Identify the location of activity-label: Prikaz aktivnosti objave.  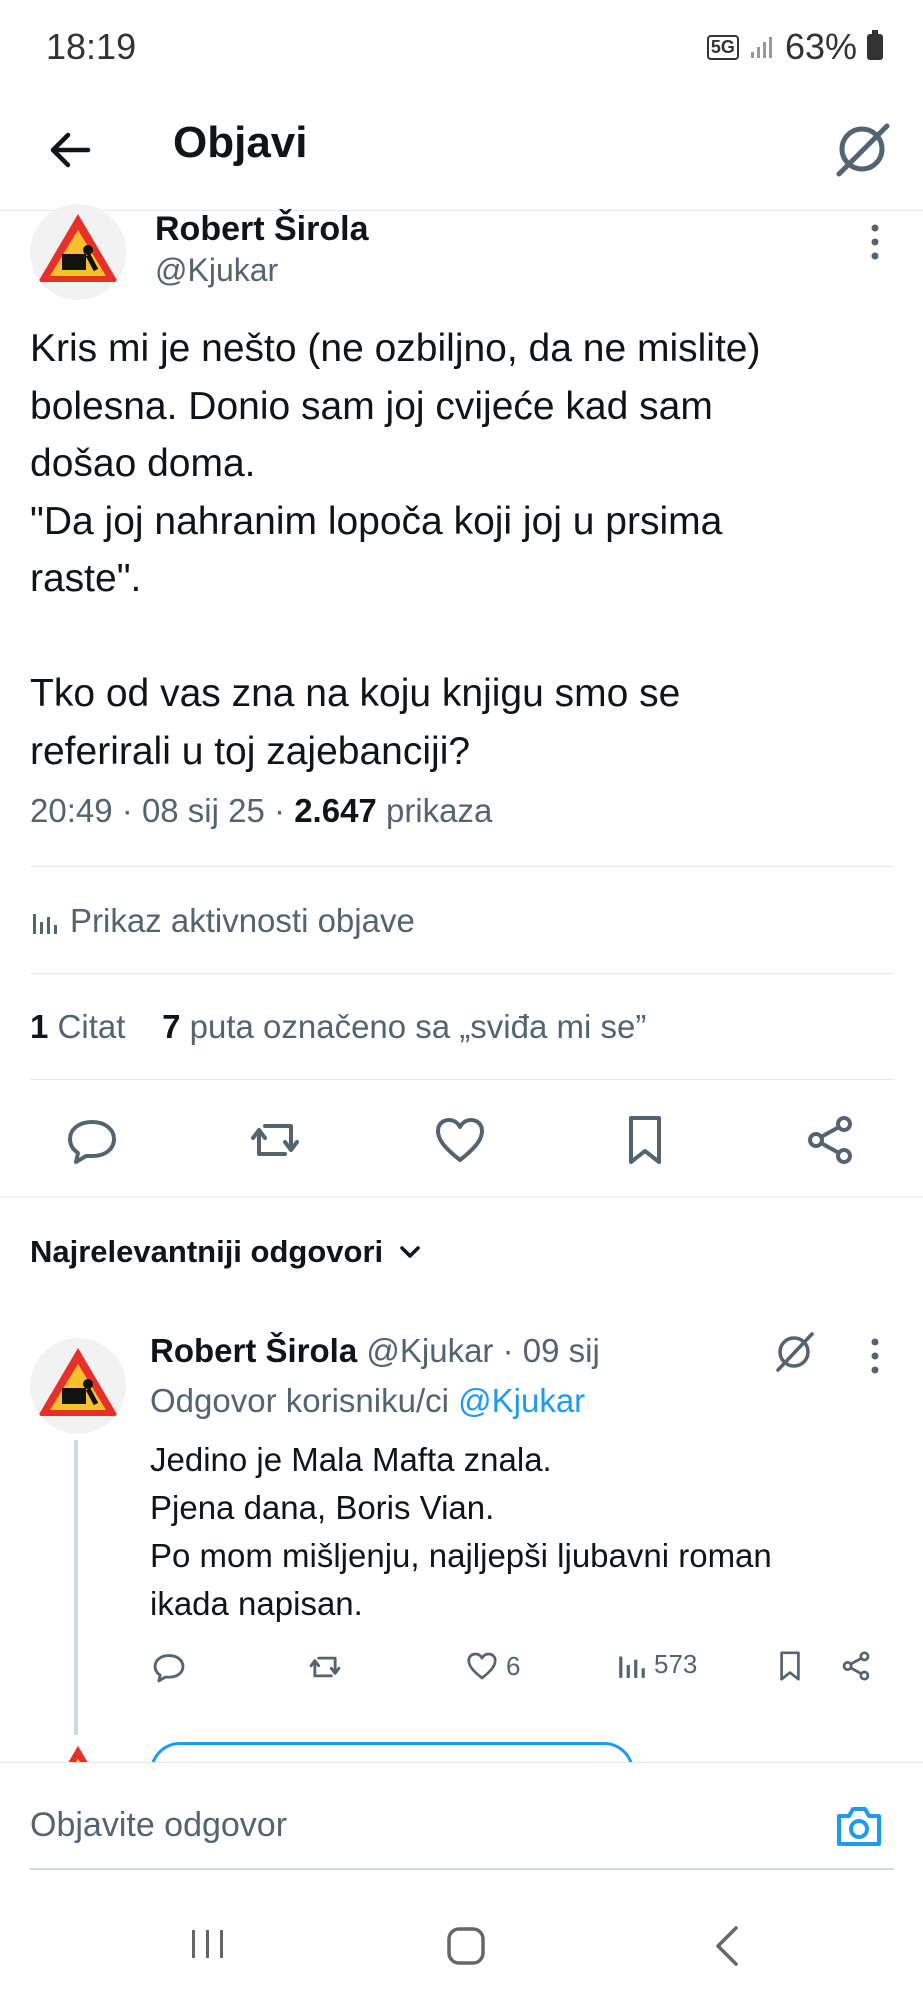
(242, 920).